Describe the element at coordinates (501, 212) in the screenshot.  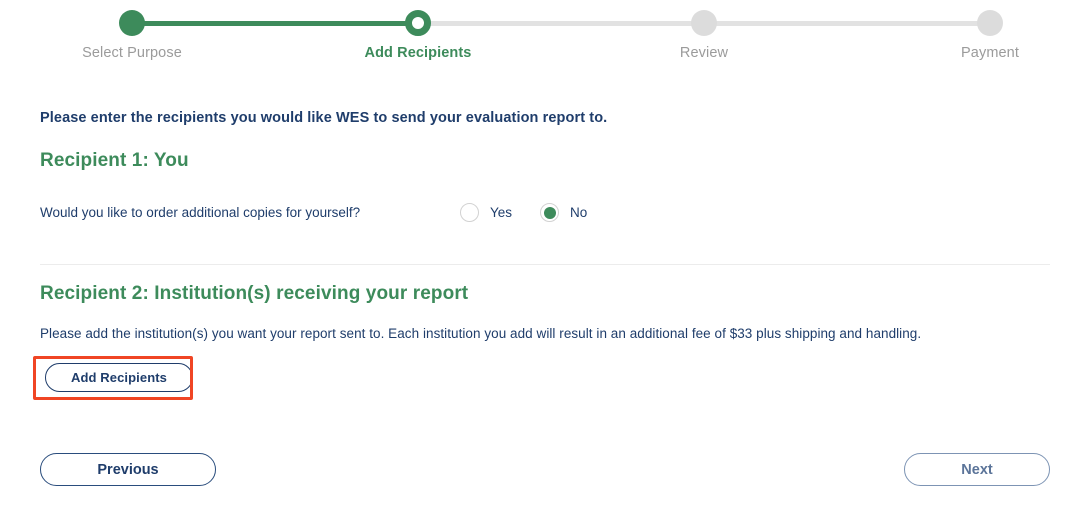
I see `radio-label-yes: Yes` at that location.